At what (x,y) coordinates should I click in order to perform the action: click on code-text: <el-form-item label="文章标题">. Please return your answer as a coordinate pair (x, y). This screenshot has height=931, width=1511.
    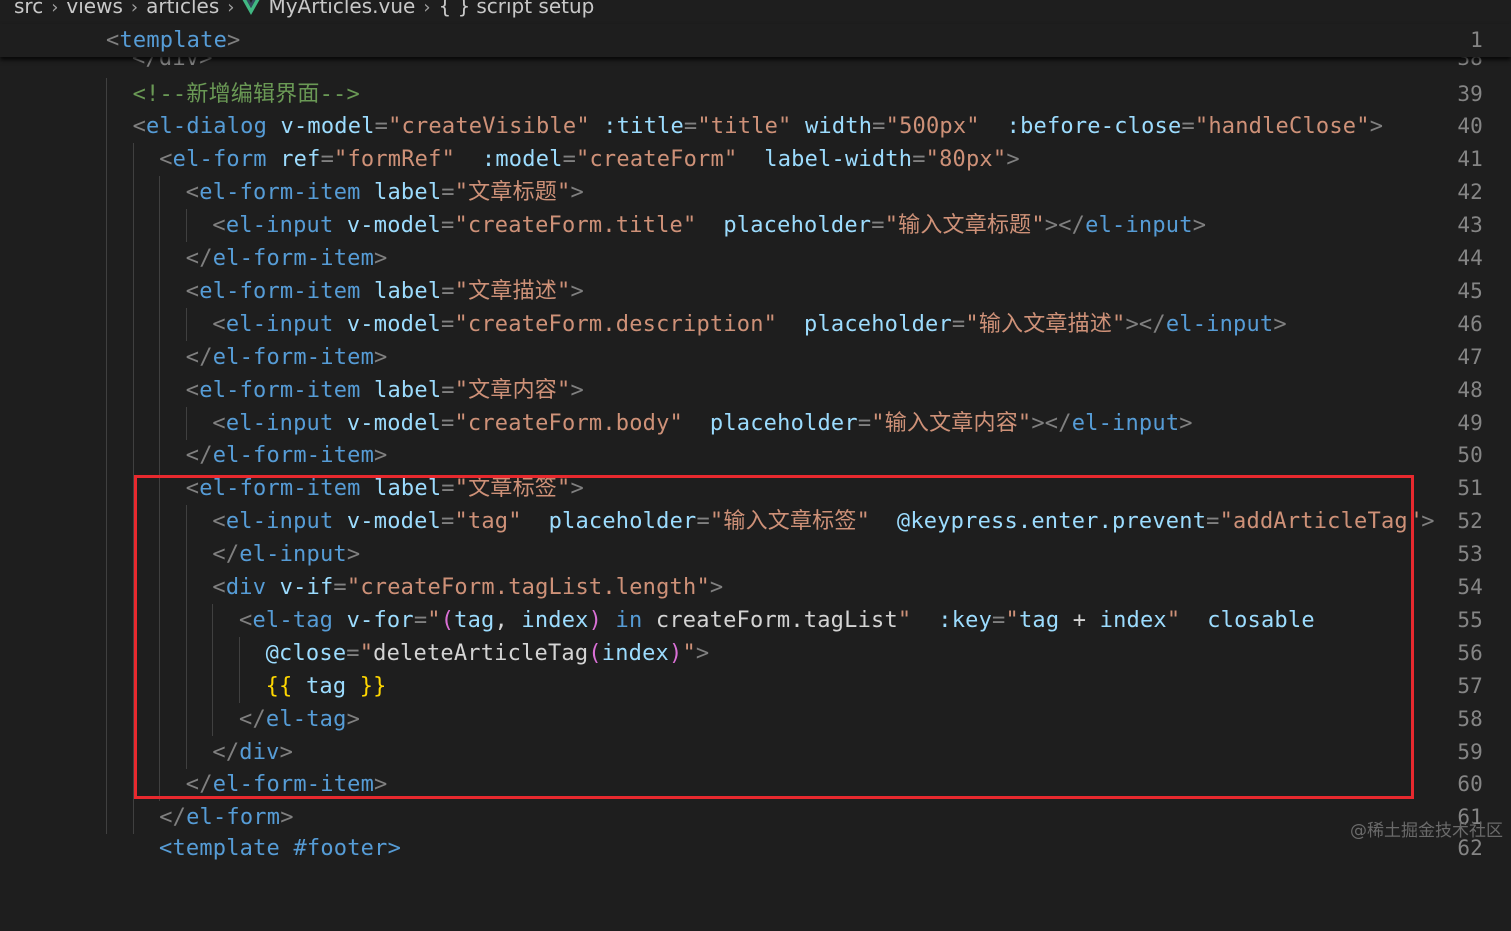
    Looking at the image, I should click on (385, 192).